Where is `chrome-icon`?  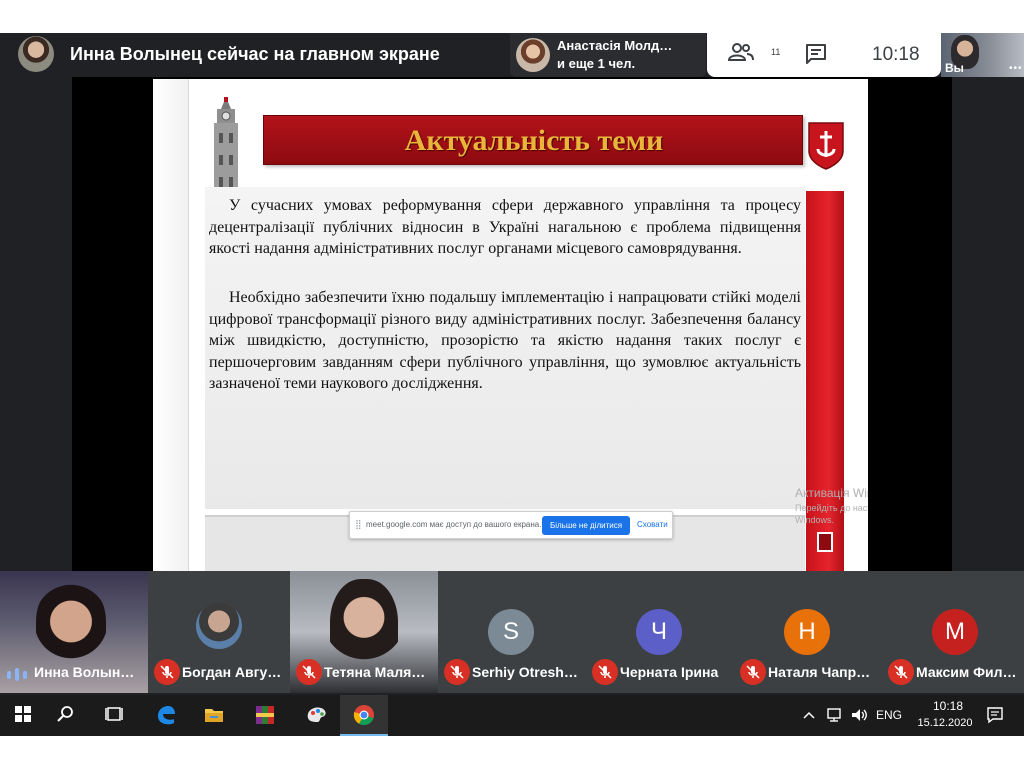
chrome-icon is located at coordinates (363, 715).